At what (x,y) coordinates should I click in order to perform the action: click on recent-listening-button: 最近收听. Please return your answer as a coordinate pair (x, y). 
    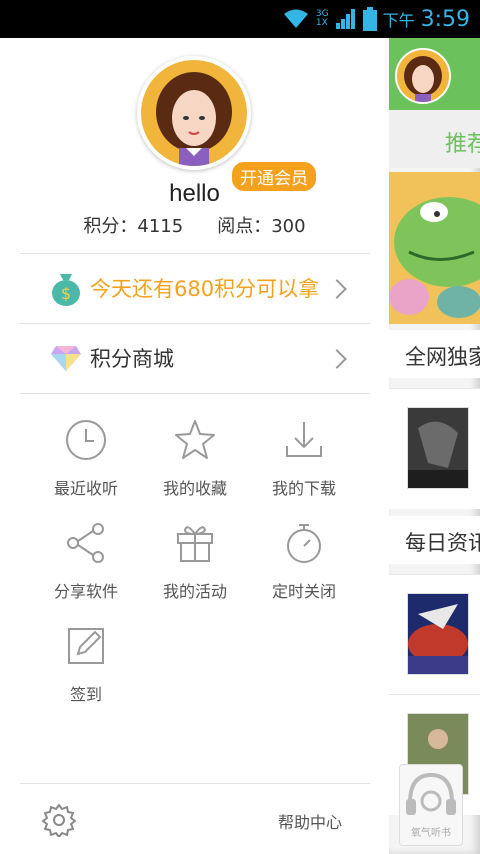
    Looking at the image, I should click on (86, 463).